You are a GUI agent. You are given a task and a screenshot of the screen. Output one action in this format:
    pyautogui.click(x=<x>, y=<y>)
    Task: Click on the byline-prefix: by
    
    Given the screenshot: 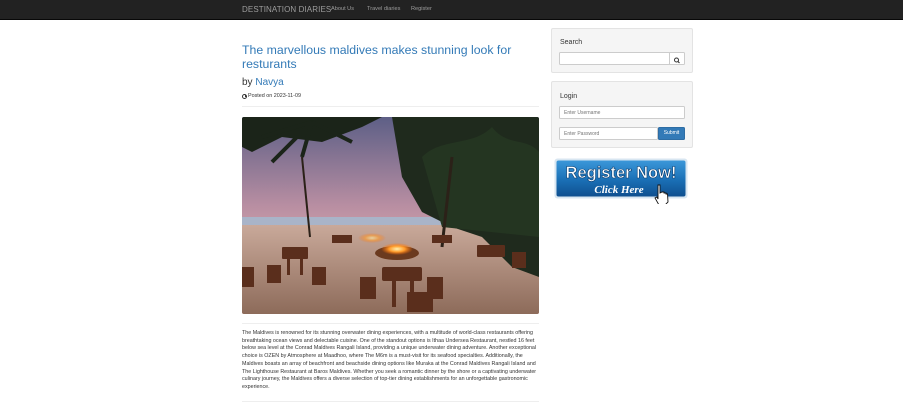 What is the action you would take?
    pyautogui.click(x=247, y=82)
    